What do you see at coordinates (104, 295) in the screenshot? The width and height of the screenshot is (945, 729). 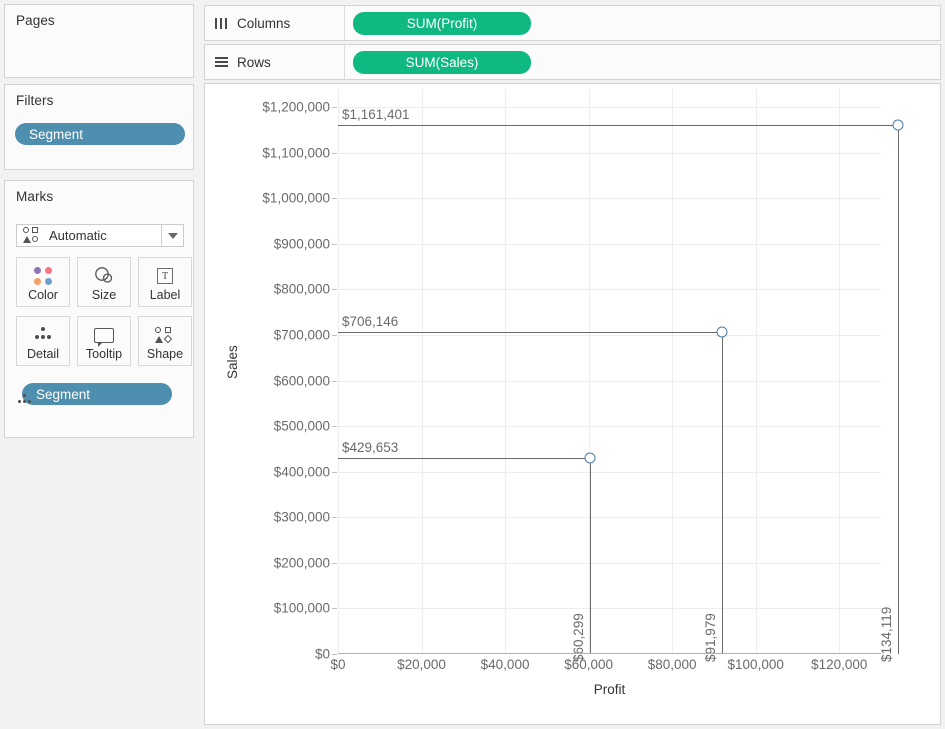 I see `marks-button-size-label: Size` at bounding box center [104, 295].